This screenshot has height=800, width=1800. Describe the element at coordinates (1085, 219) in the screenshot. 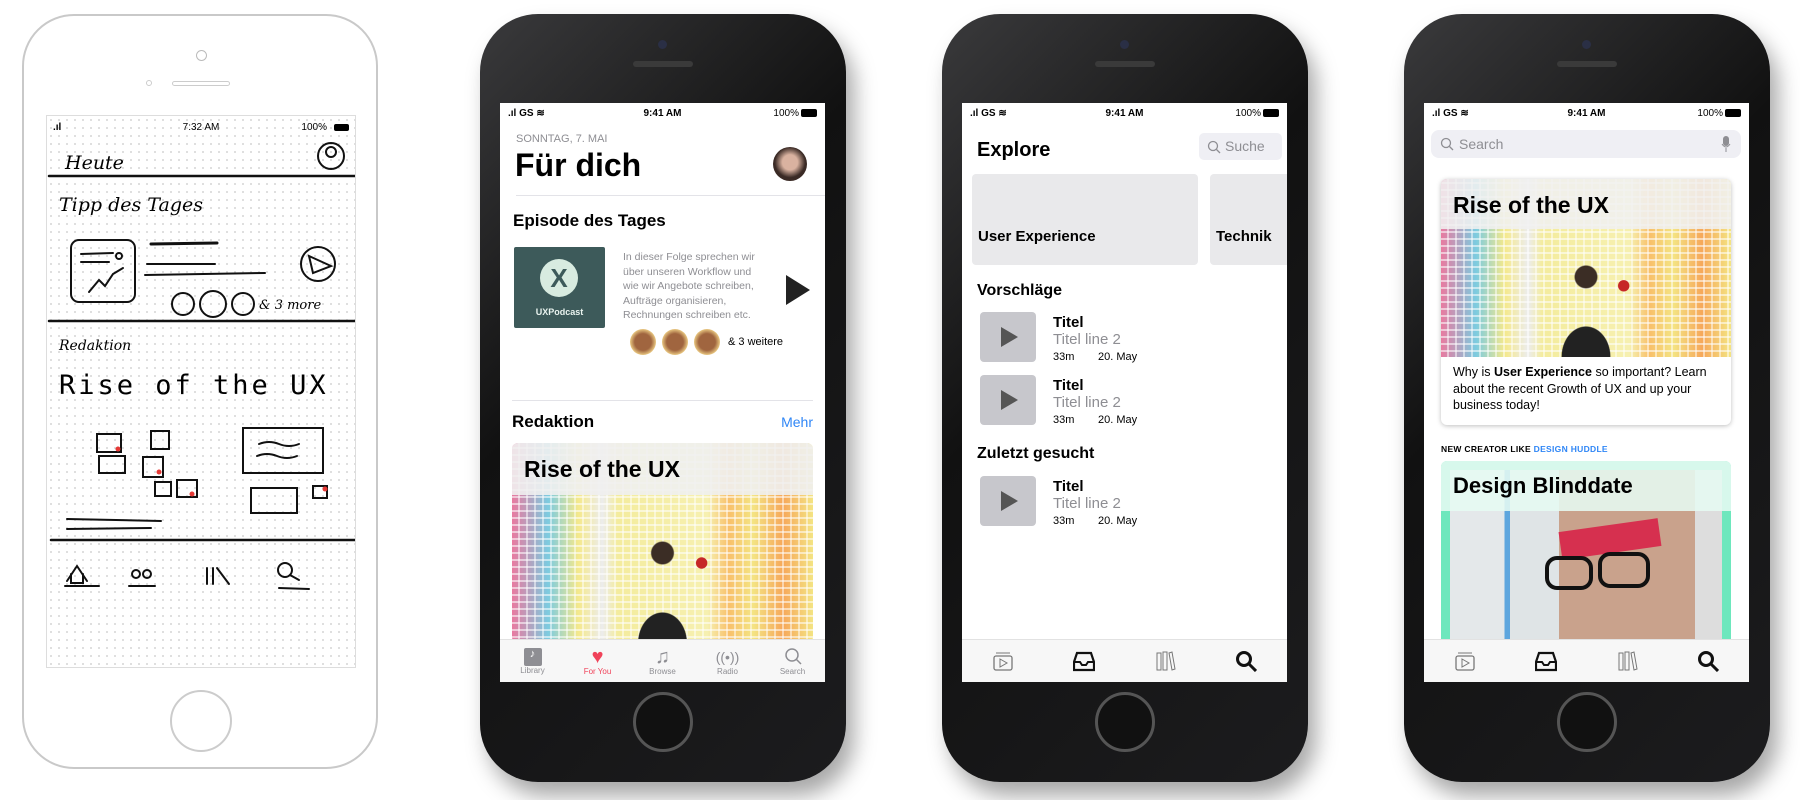

I see `category-card: User Experience` at that location.